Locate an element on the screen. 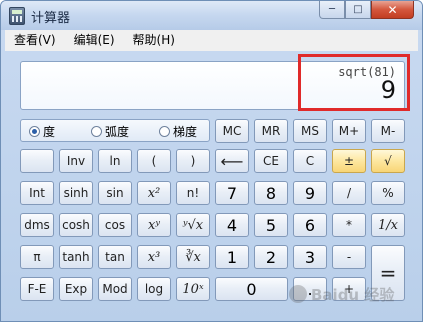 This screenshot has width=423, height=322. reciprocal-button: 1/x is located at coordinates (388, 225).